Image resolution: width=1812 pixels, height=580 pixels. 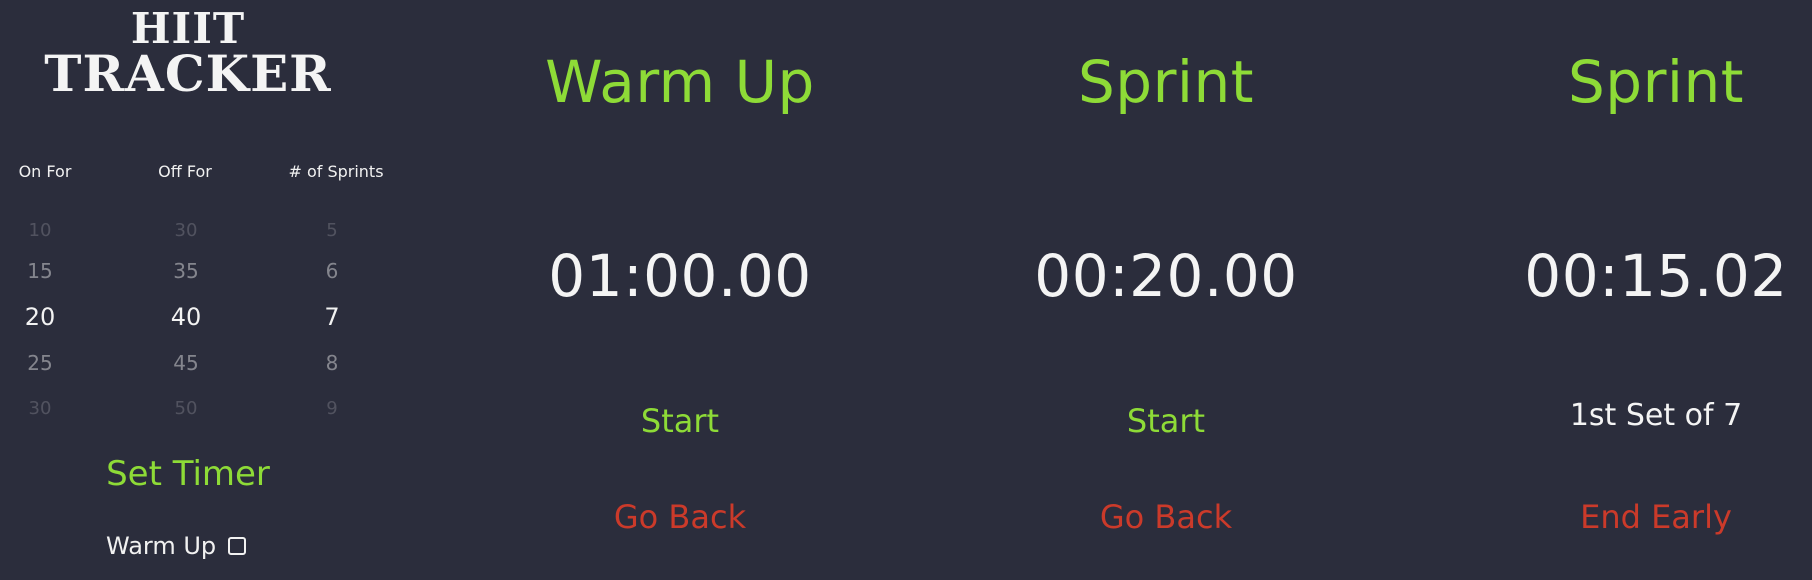 What do you see at coordinates (188, 474) in the screenshot?
I see `set-timer-button: Set Timer` at bounding box center [188, 474].